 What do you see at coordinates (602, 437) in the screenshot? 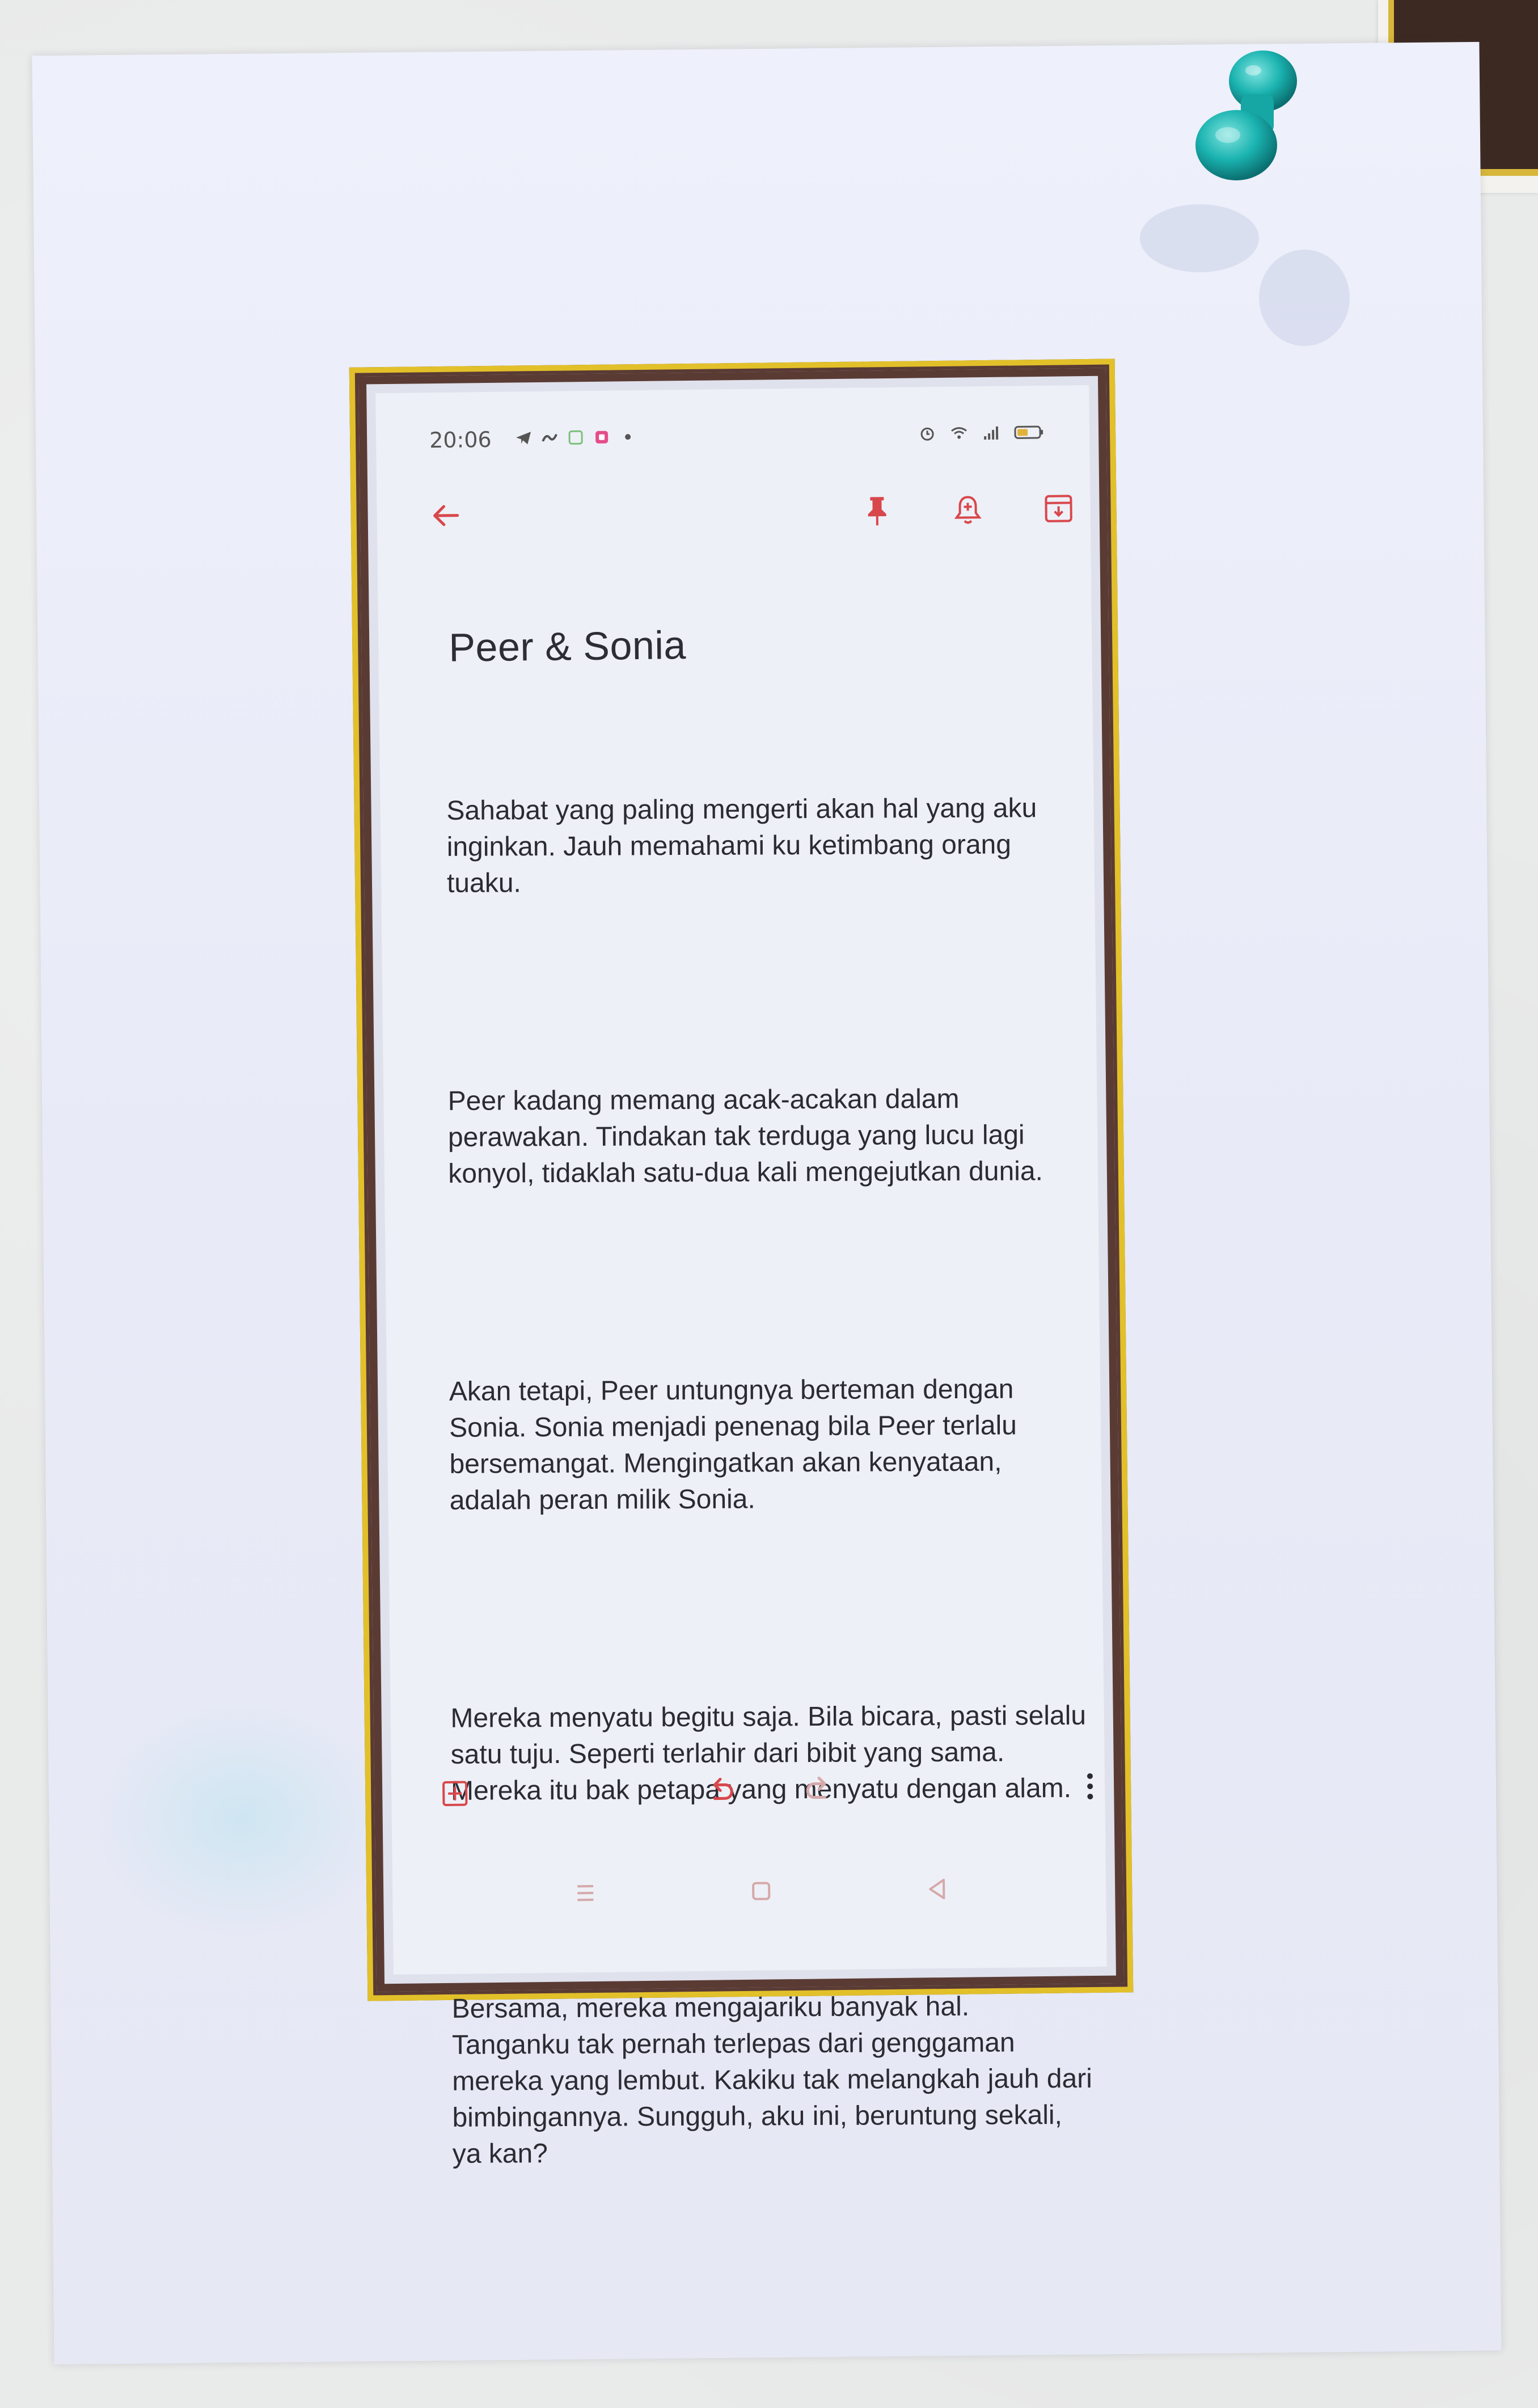
I see `colored-app-icon` at bounding box center [602, 437].